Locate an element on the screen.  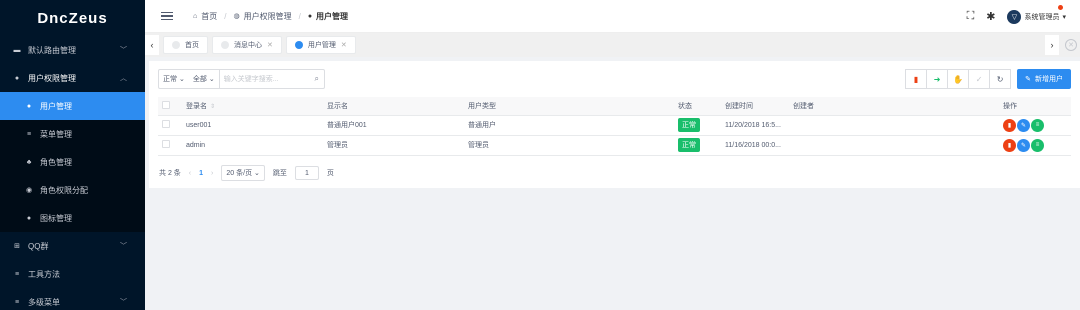
close-all-tabs-icon: ✕ is located at coordinates (1071, 45).